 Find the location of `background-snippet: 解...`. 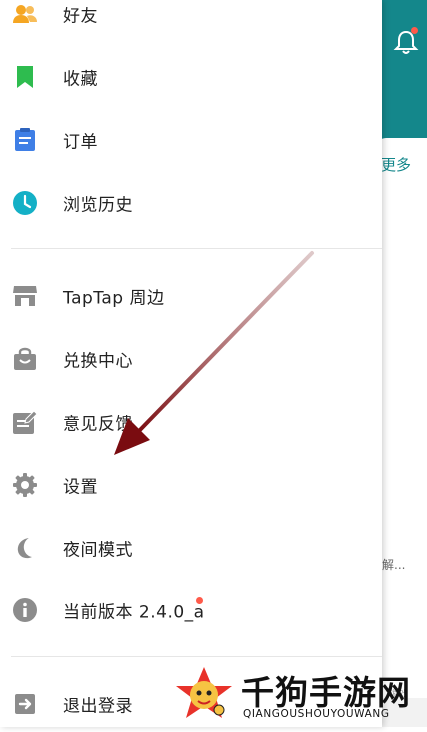

background-snippet: 解... is located at coordinates (394, 565).